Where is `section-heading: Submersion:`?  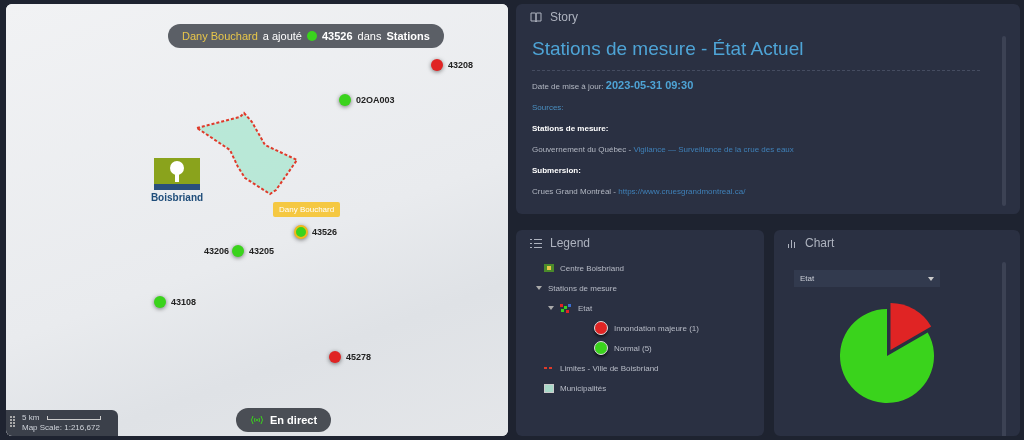
section-heading: Submersion: is located at coordinates (557, 170).